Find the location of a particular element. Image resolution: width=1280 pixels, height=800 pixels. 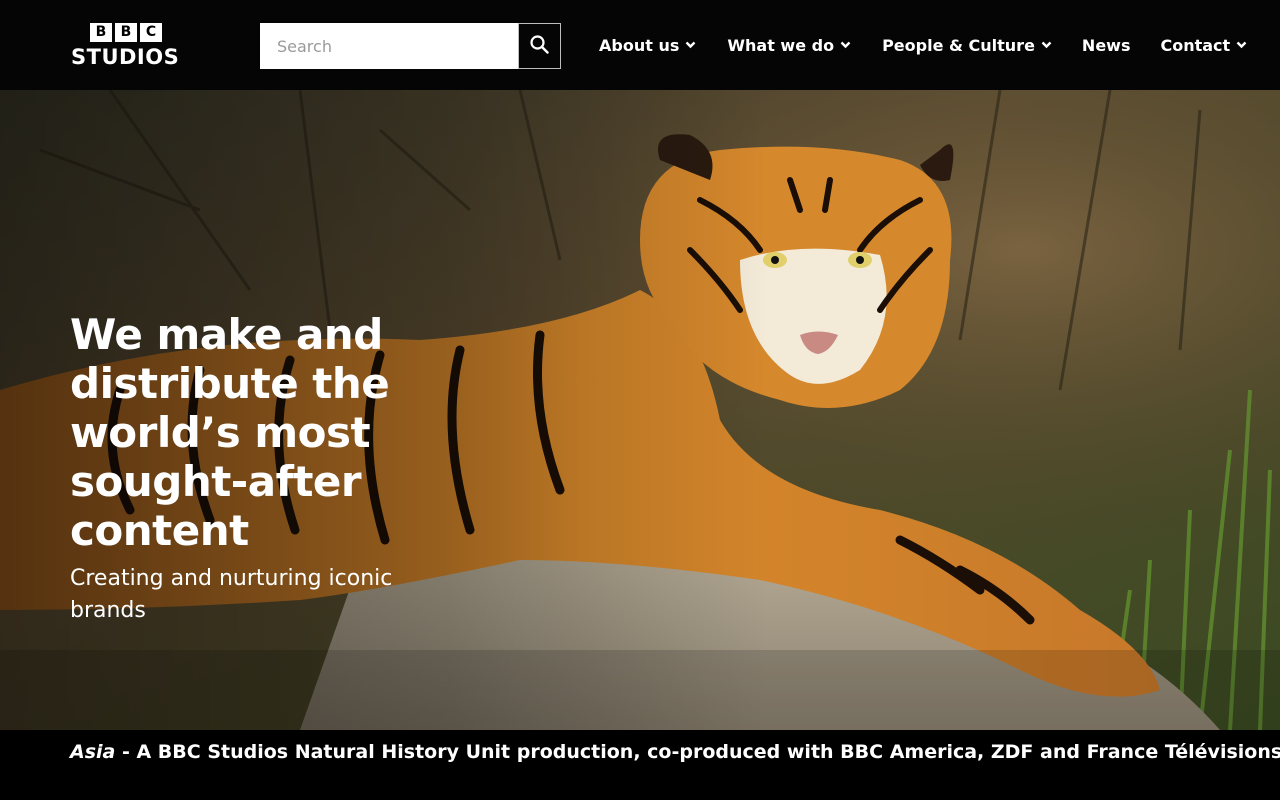

bbc-studios-logo: B B C STUDIOS is located at coordinates (125, 46).